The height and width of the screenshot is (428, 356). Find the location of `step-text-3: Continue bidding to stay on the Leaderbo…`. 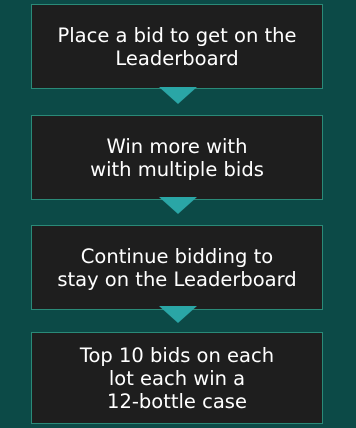

step-text-3: Continue bidding to stay on the Leaderbo… is located at coordinates (177, 267).